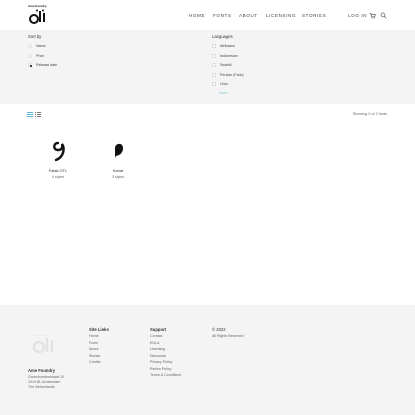  Describe the element at coordinates (160, 369) in the screenshot. I see `footer-link-return-policy: Return Policy` at that location.